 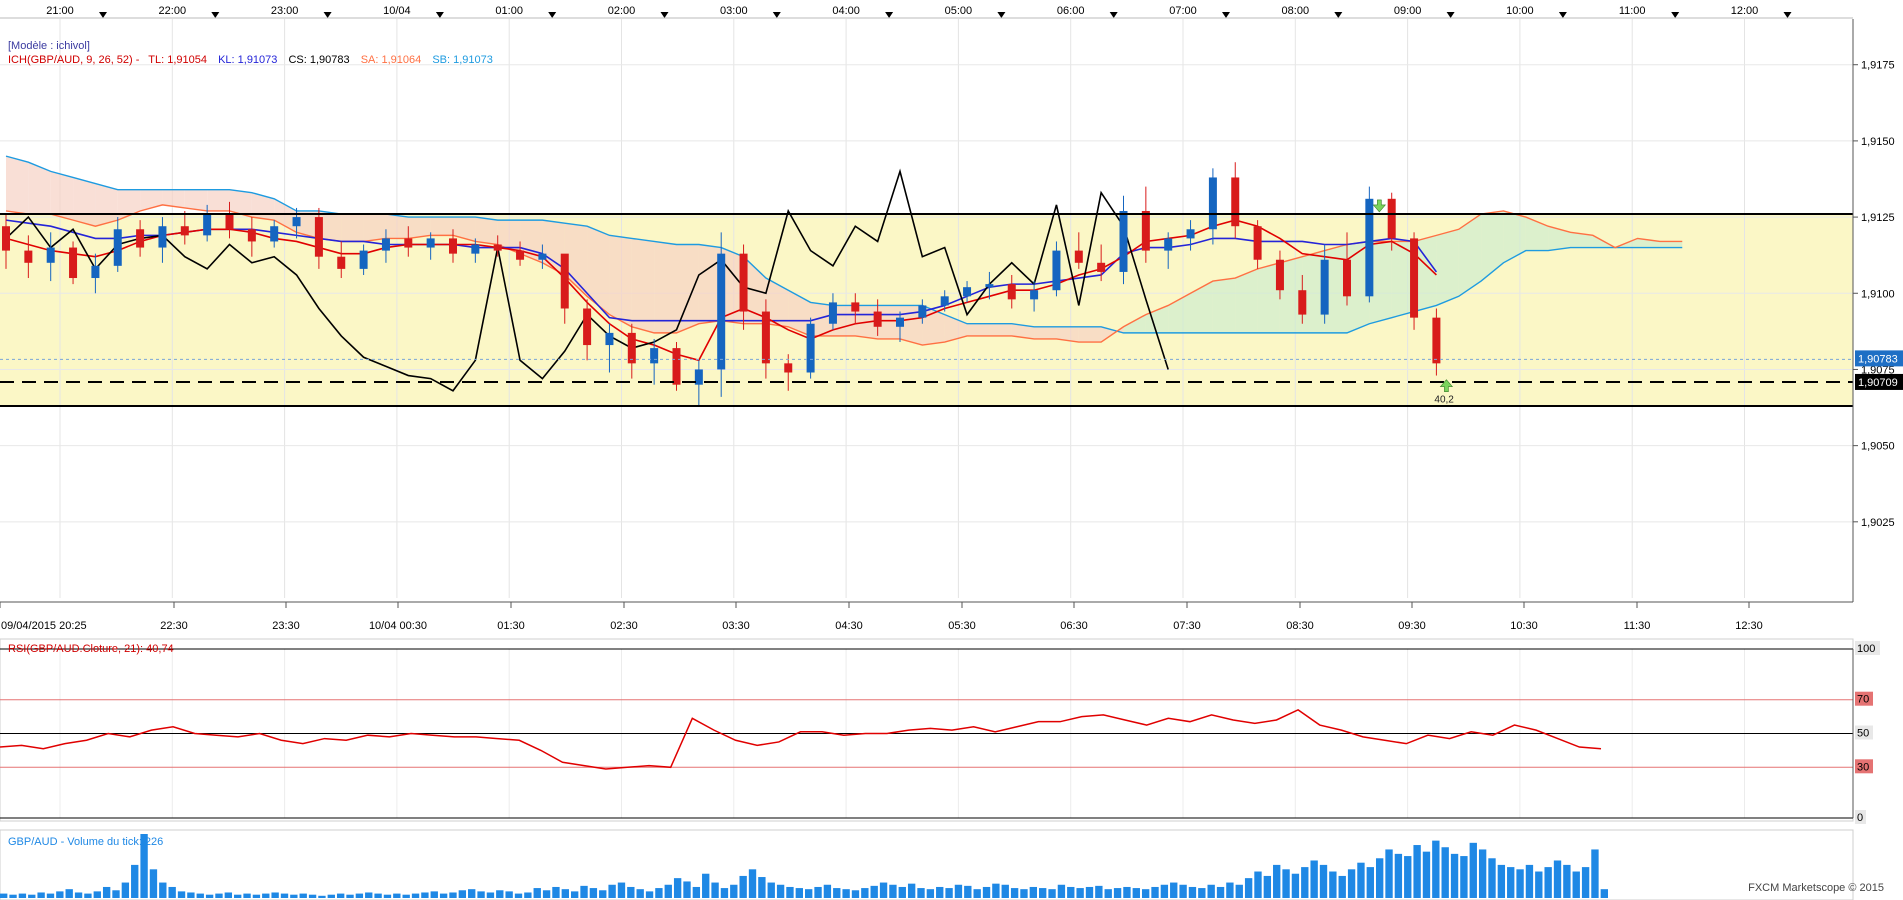 What do you see at coordinates (318, 60) in the screenshot?
I see `legend-cs: CS: 1,90783` at bounding box center [318, 60].